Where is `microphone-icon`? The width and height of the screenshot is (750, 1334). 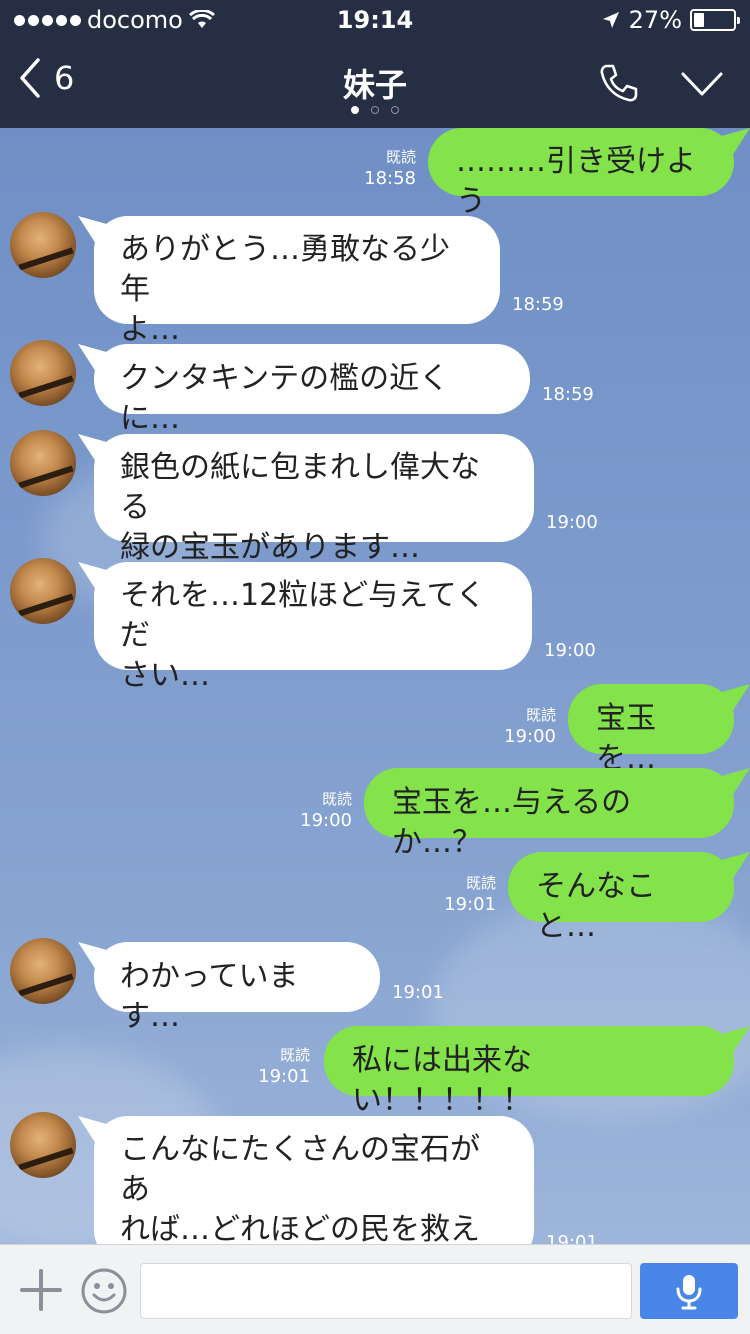
microphone-icon is located at coordinates (689, 1292).